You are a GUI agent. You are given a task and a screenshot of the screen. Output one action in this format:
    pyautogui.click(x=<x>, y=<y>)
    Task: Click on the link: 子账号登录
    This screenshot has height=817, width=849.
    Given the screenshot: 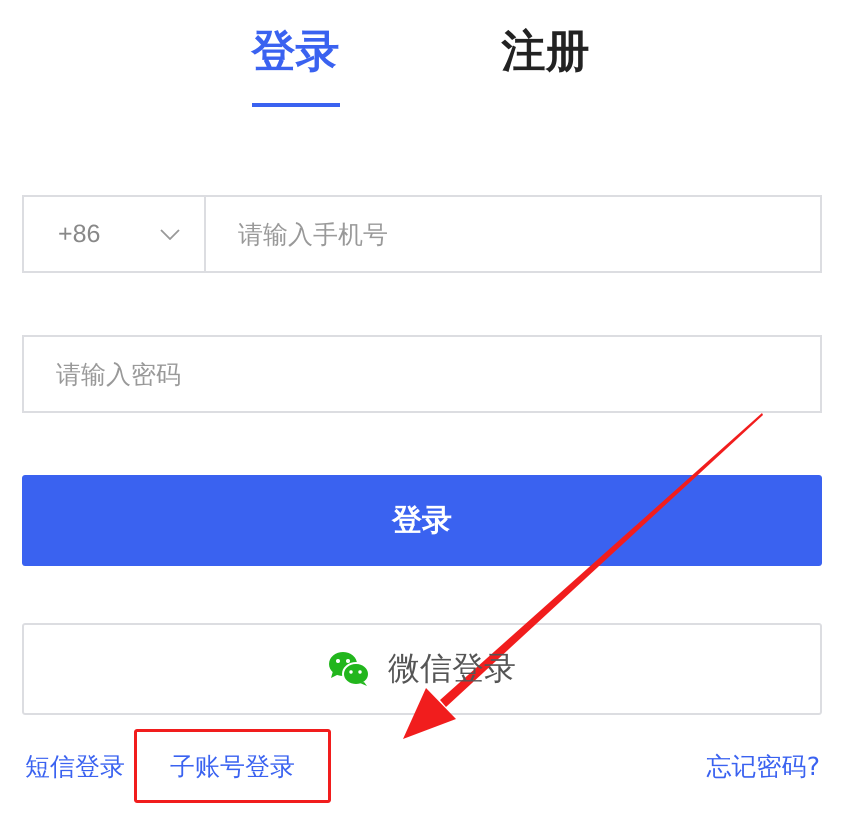 What is the action you would take?
    pyautogui.click(x=232, y=766)
    